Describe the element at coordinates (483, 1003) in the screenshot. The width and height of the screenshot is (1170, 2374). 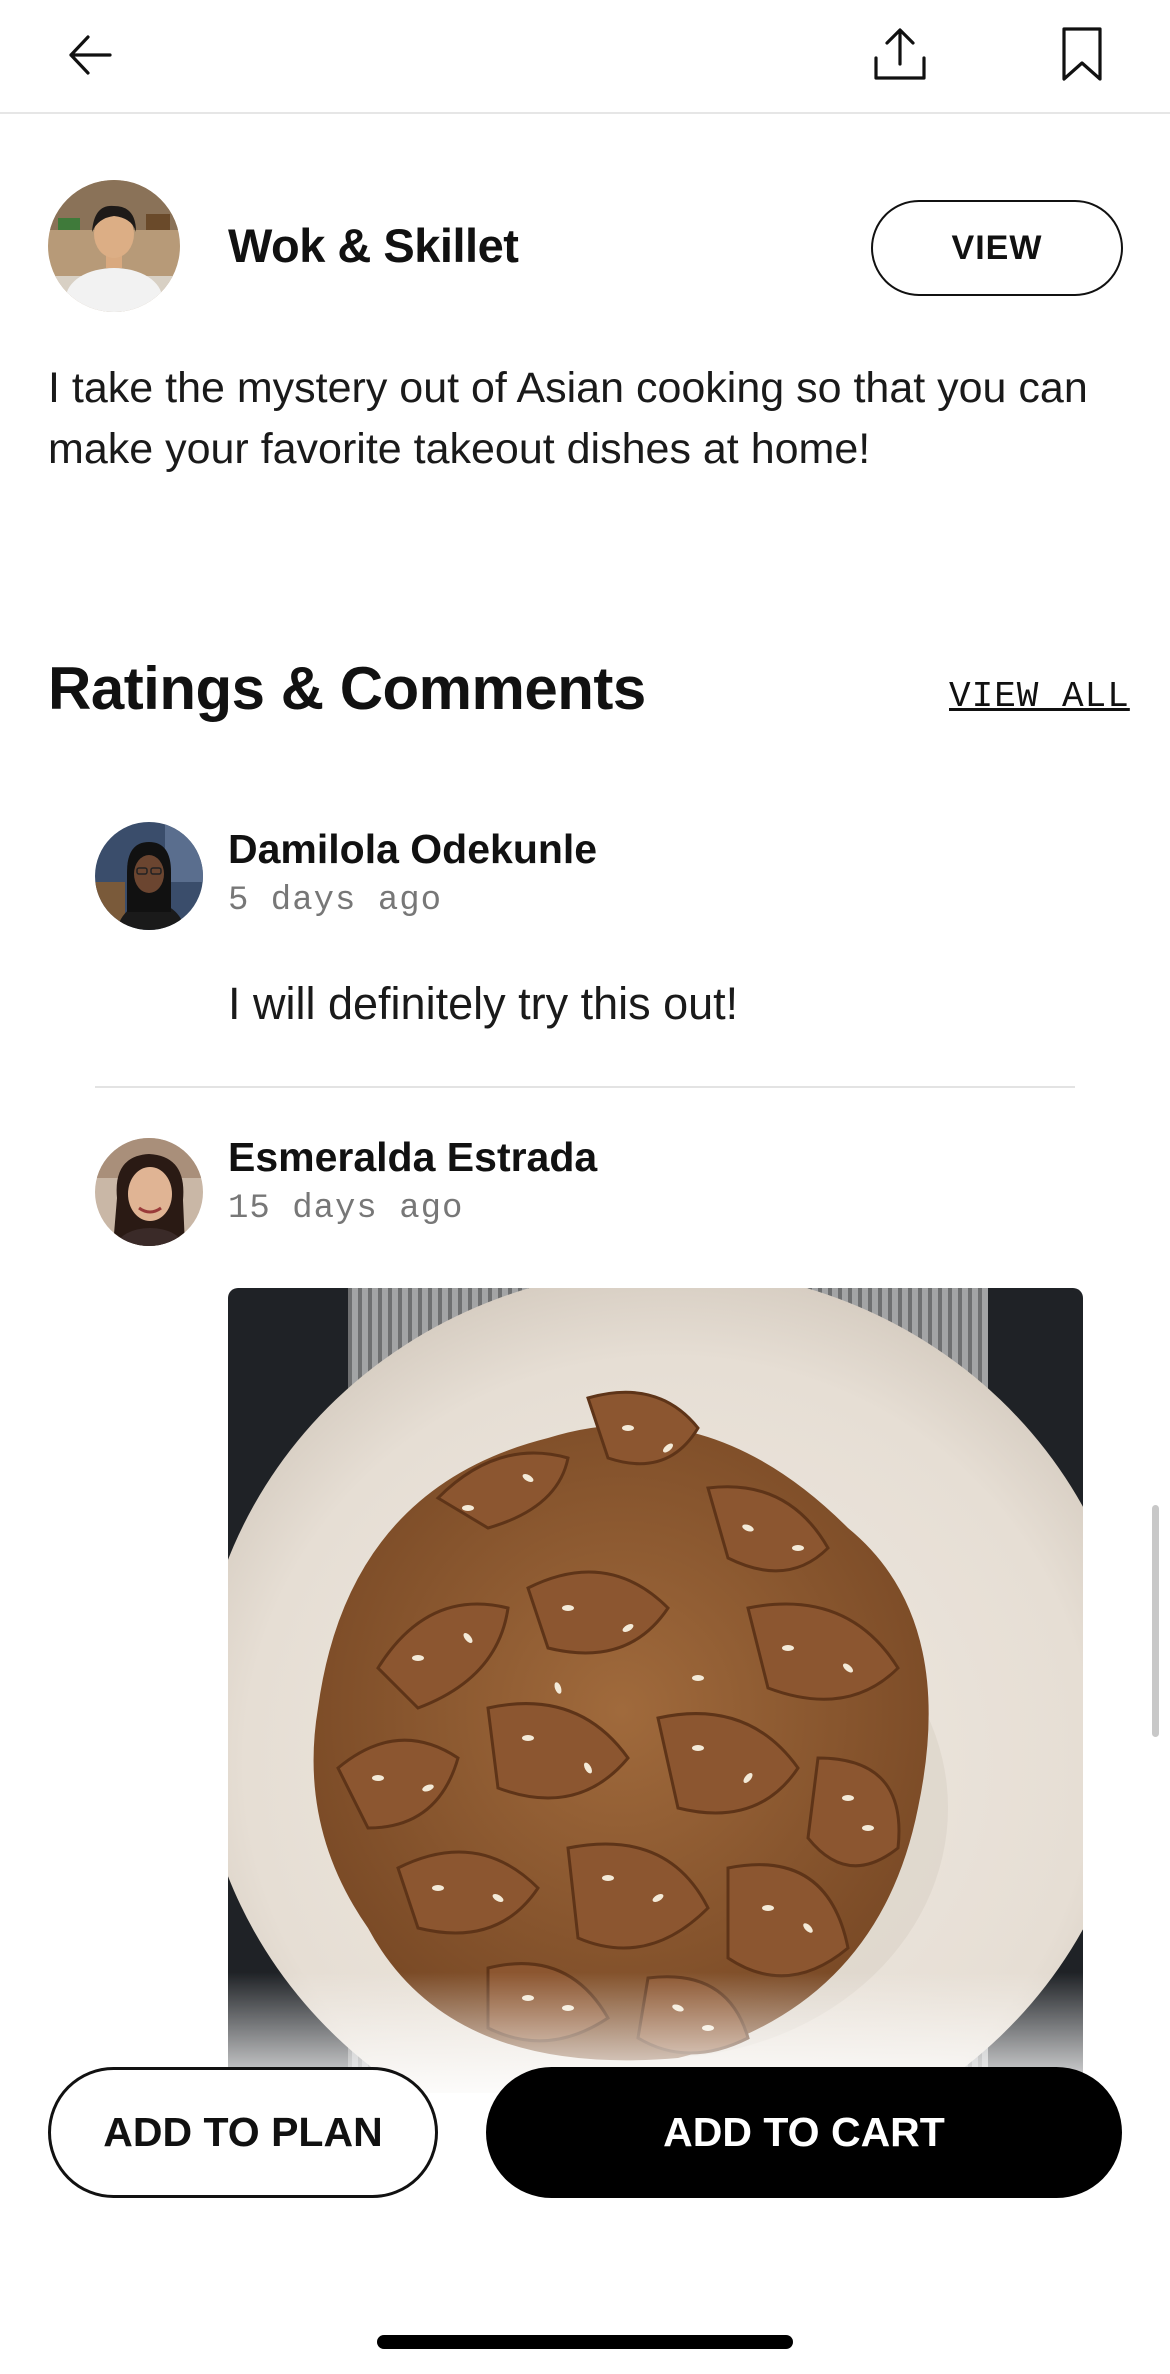
I see `comment-text: I will definitely try this out!` at that location.